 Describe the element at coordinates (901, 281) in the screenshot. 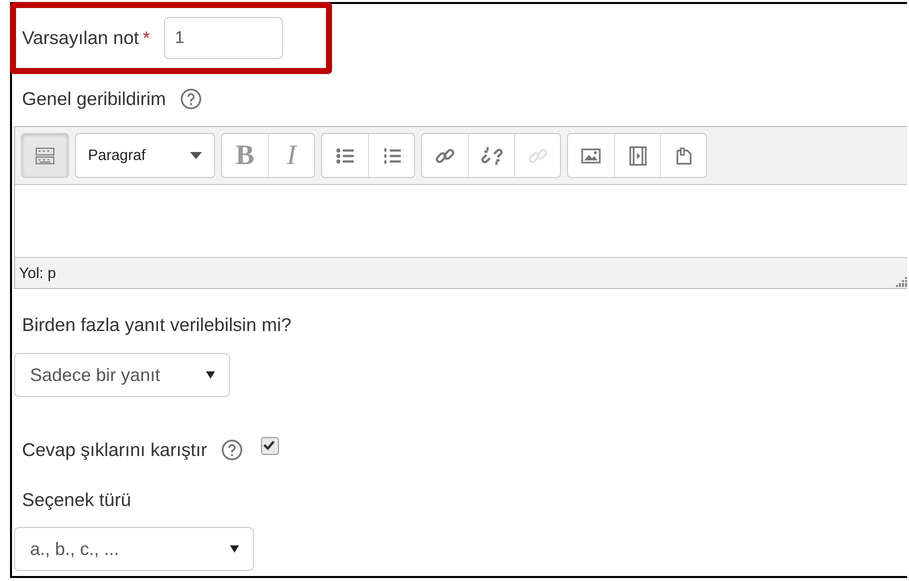

I see `resize-grip-icon` at that location.